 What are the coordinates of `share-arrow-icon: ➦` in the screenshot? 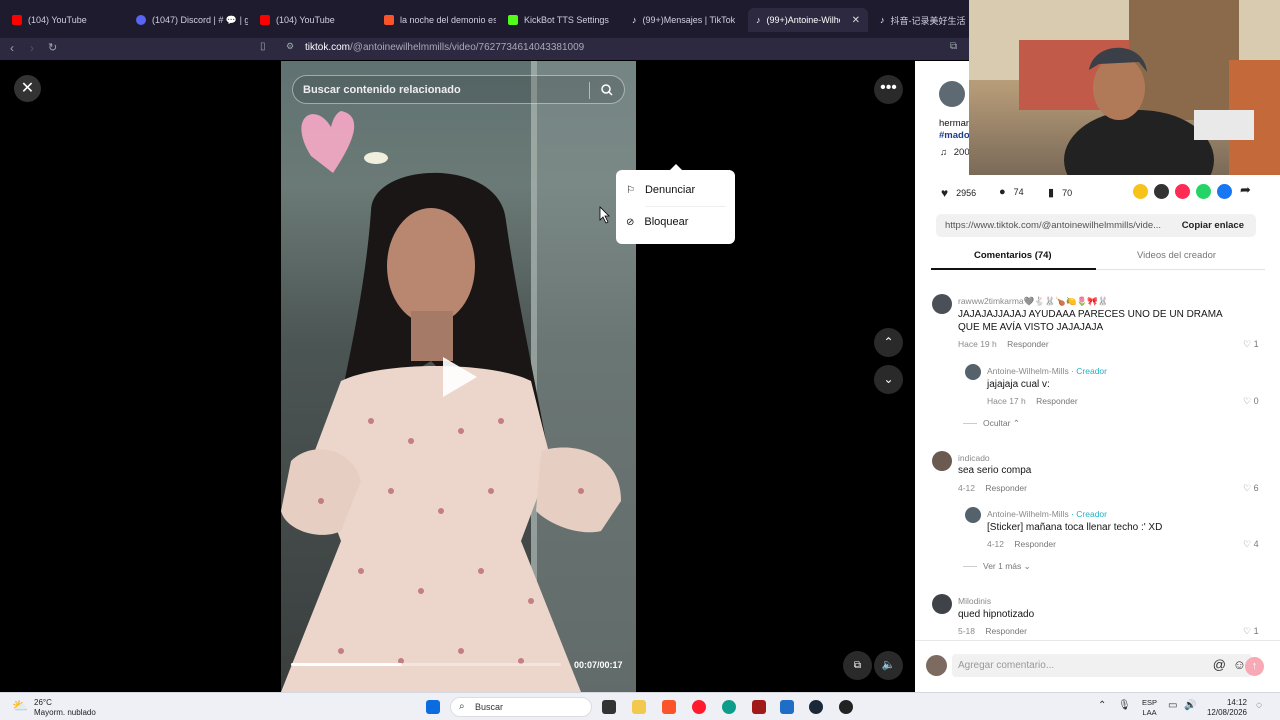 It's located at (1245, 190).